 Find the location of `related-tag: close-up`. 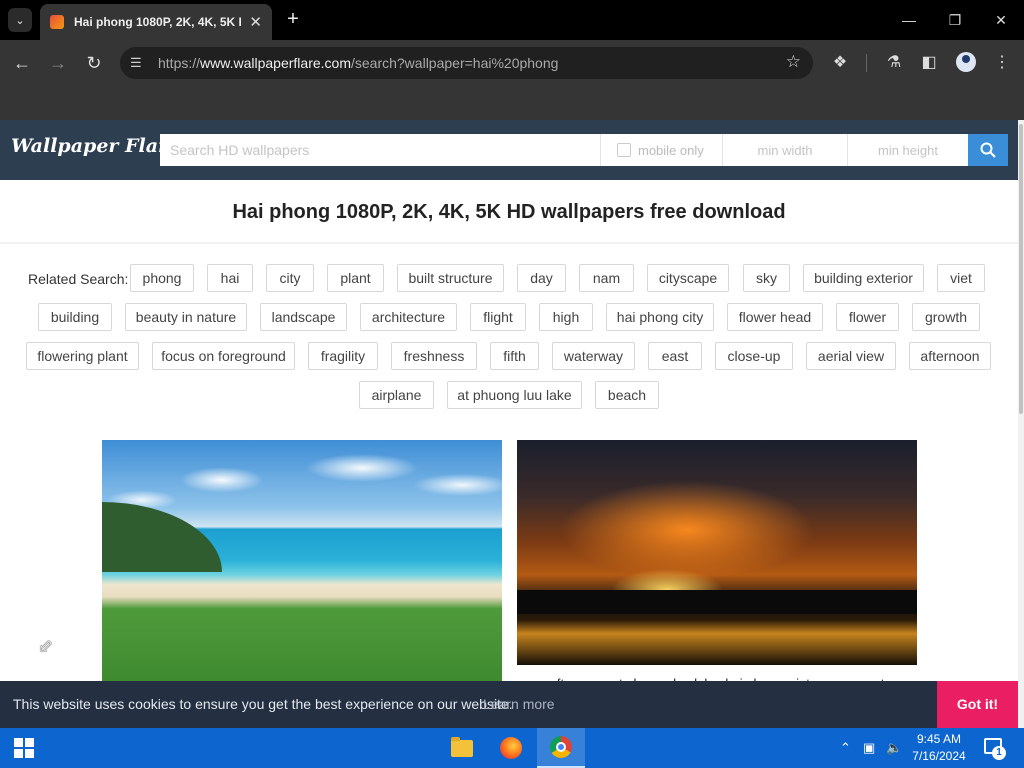

related-tag: close-up is located at coordinates (754, 356).